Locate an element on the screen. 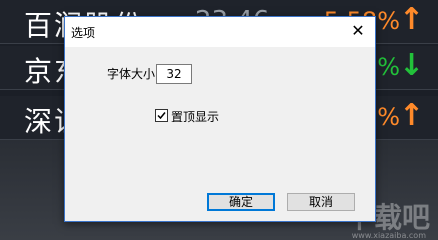 This screenshot has height=240, width=438. ok-button: 确定 is located at coordinates (241, 202).